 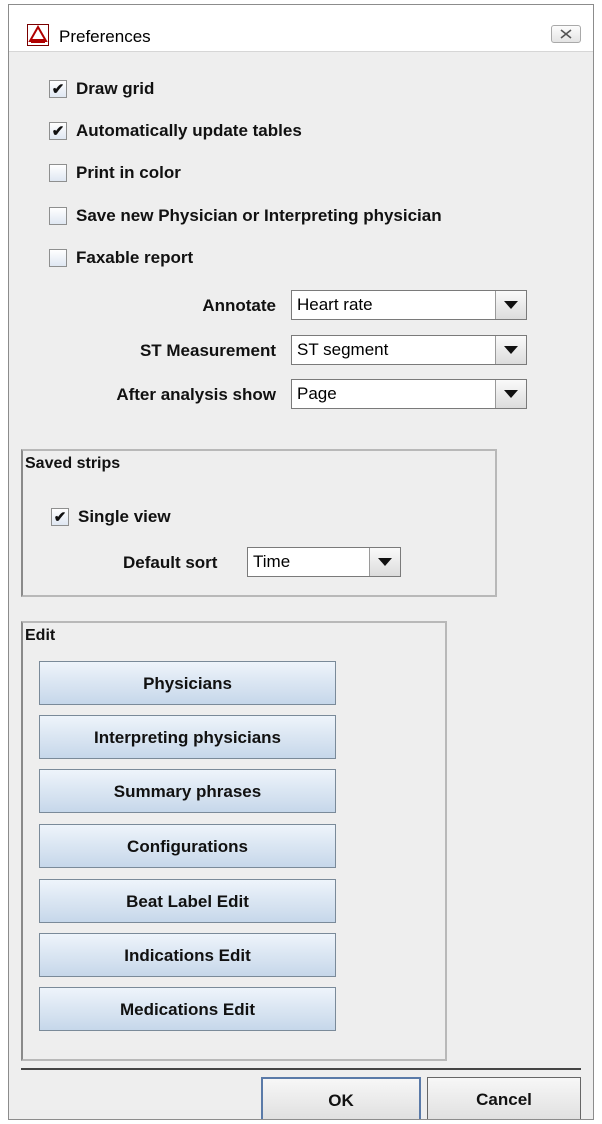 I want to click on cancel-button: Cancel, so click(x=504, y=1098).